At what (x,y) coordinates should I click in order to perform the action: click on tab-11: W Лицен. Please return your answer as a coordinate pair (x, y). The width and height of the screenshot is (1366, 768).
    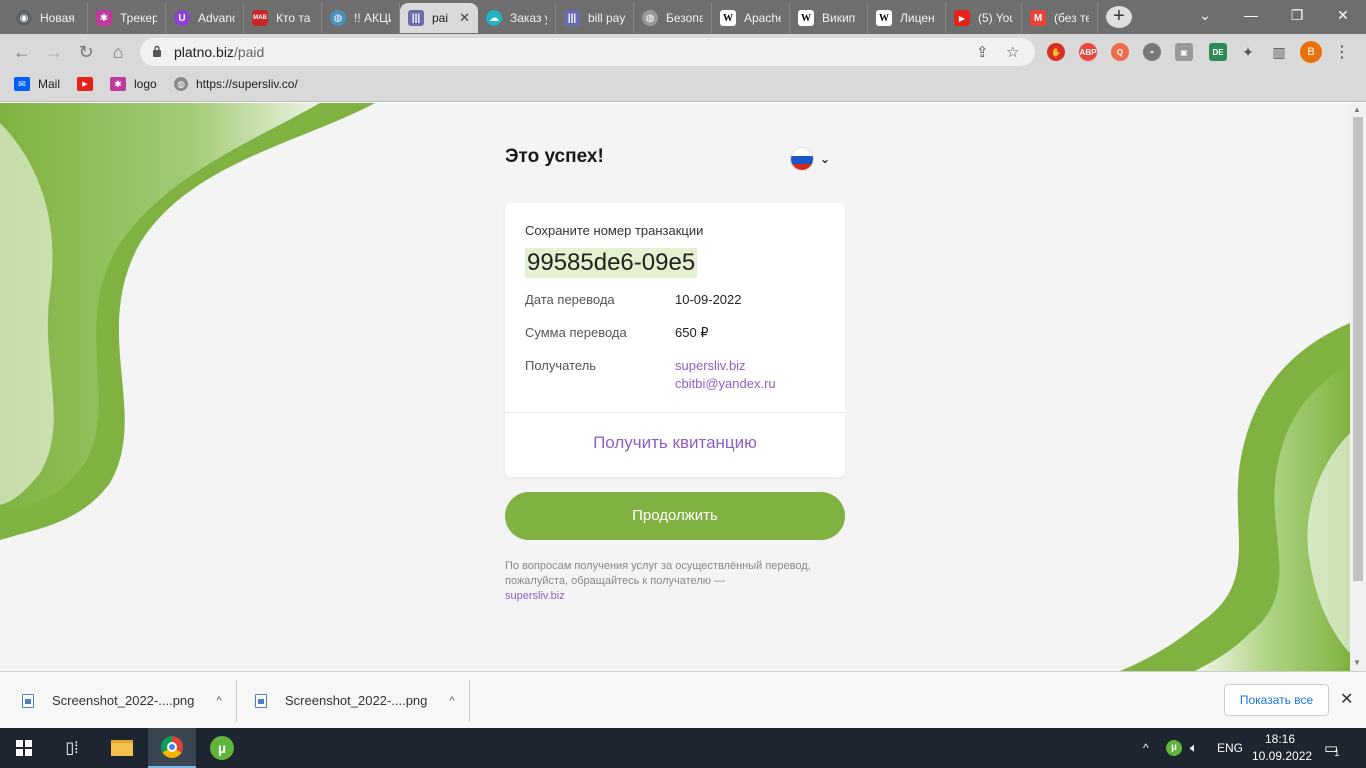
    Looking at the image, I should click on (907, 18).